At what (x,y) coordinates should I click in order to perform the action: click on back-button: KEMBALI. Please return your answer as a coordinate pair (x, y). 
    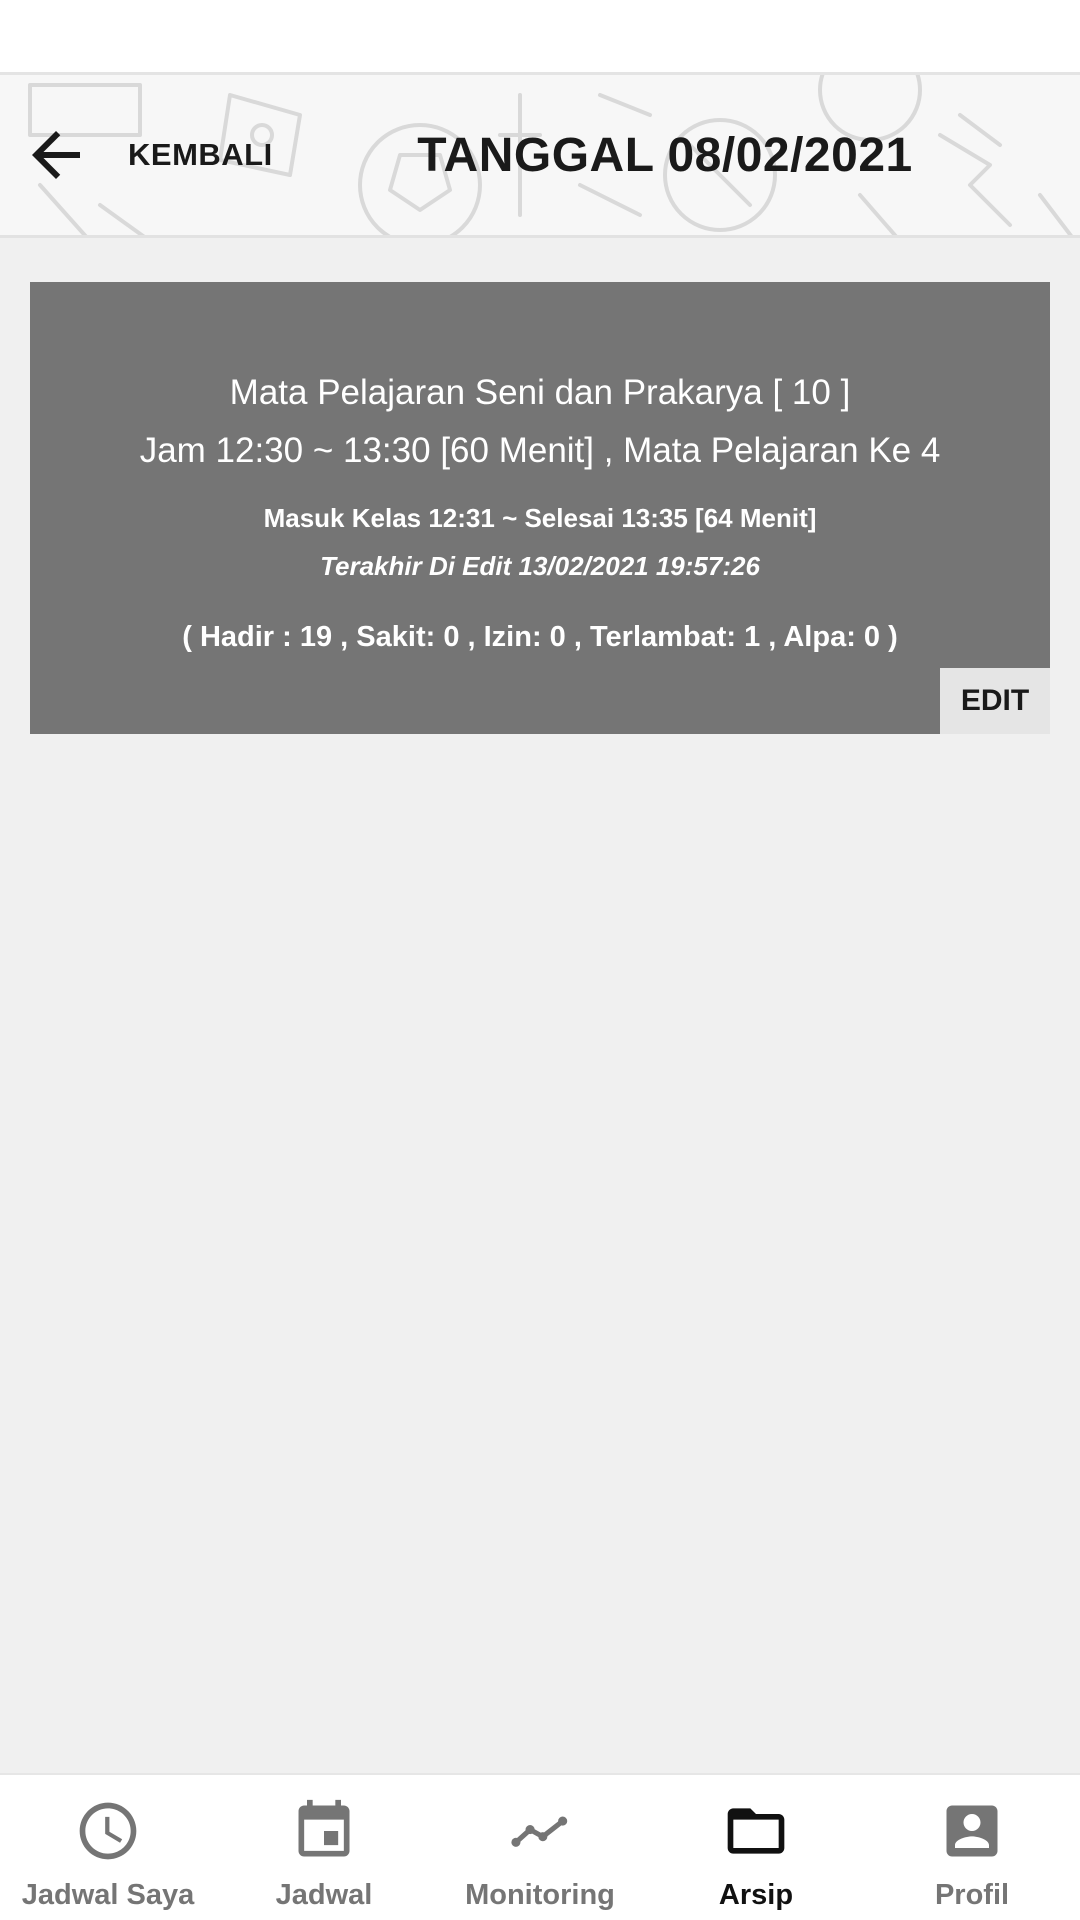
    Looking at the image, I should click on (146, 155).